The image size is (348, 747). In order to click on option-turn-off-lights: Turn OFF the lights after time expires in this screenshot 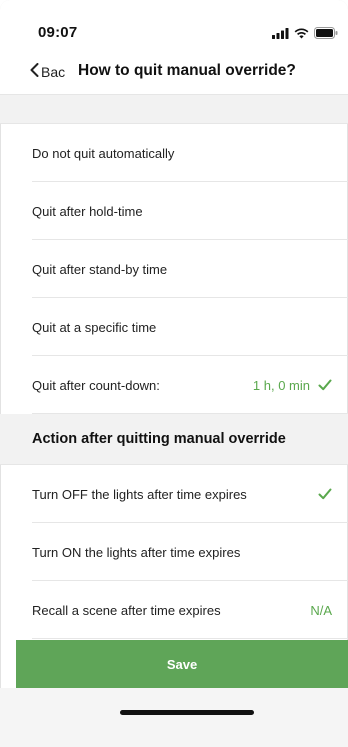, I will do `click(174, 494)`.